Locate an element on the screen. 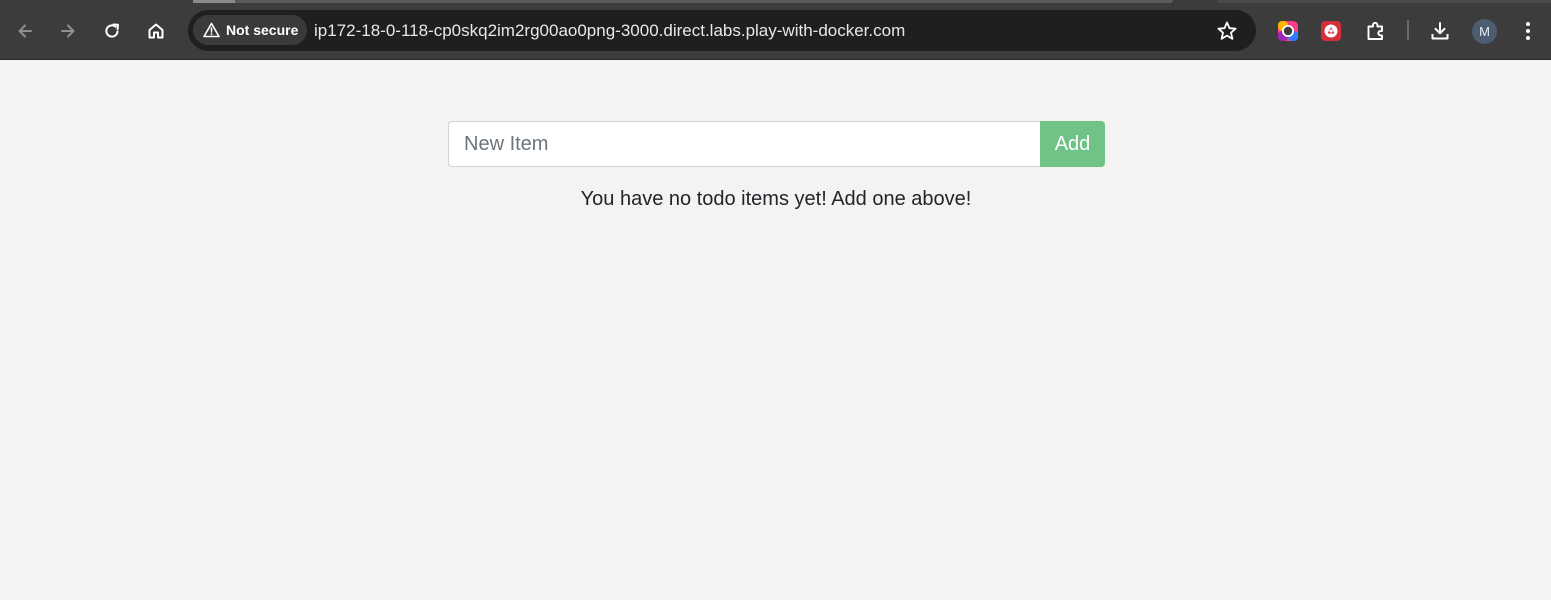 The height and width of the screenshot is (600, 1551). profile-avatar: M is located at coordinates (1484, 31).